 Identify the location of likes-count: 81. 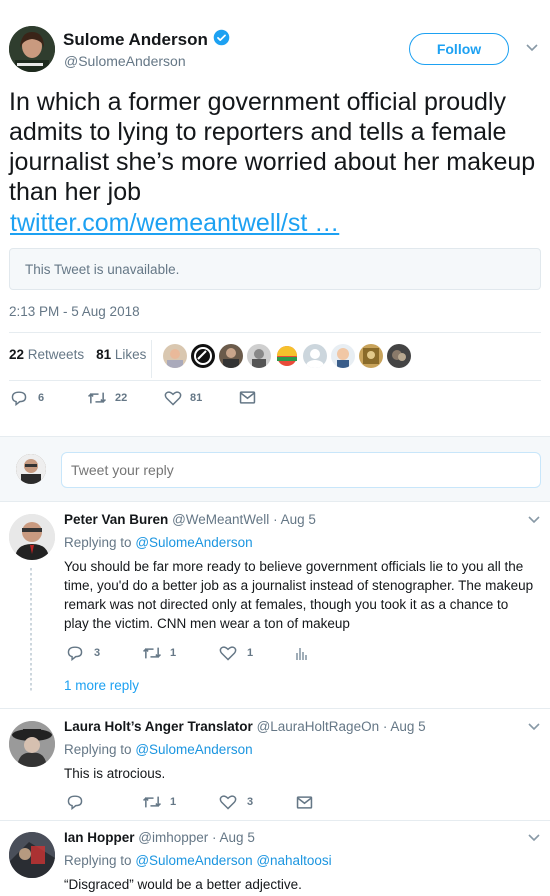
(104, 354).